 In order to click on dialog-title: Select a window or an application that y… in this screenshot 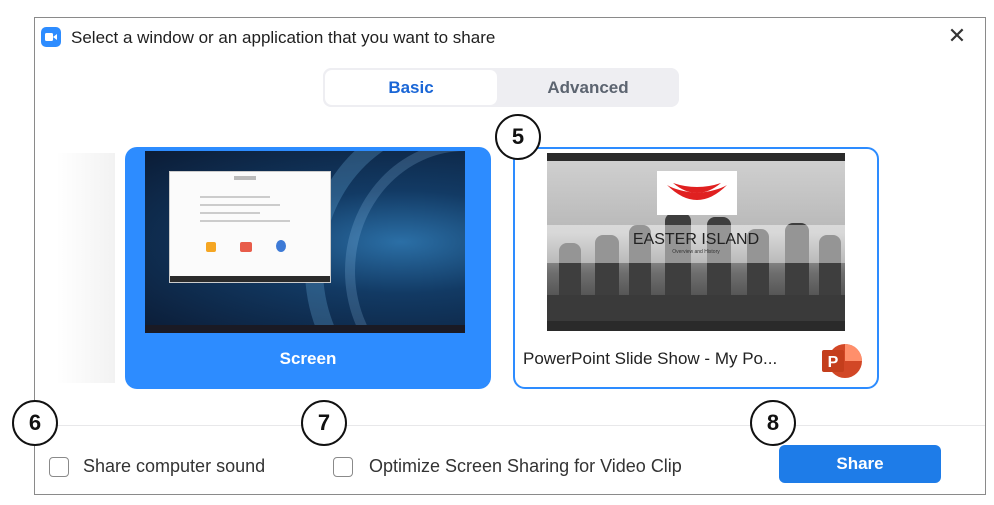, I will do `click(283, 37)`.